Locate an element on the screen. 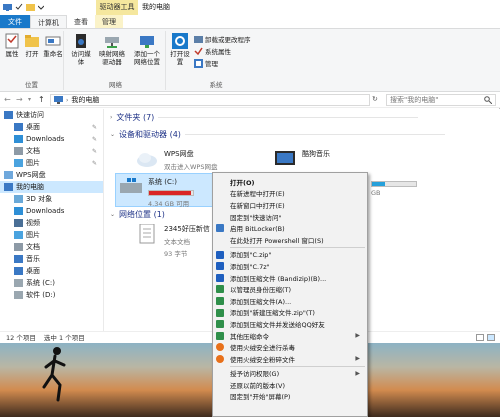 The image size is (500, 417). sidebar-item: 音乐 is located at coordinates (51, 259).